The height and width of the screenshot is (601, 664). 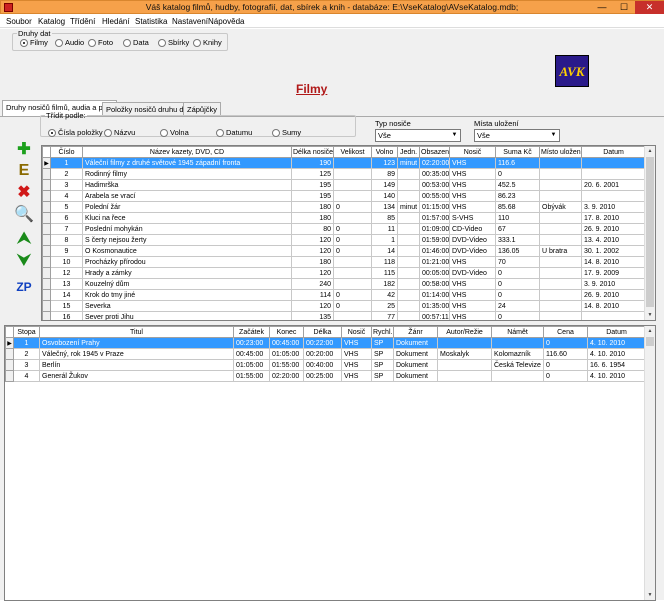 I want to click on table-cell: S-VHS, so click(x=472, y=218).